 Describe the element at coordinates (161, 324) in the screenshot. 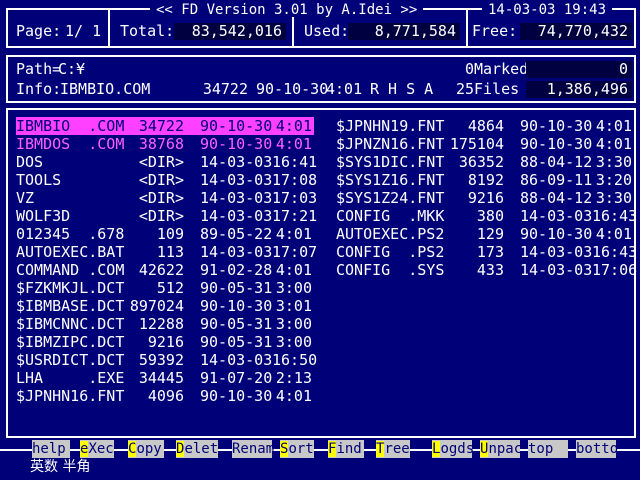

I see `file-size: 12288` at that location.